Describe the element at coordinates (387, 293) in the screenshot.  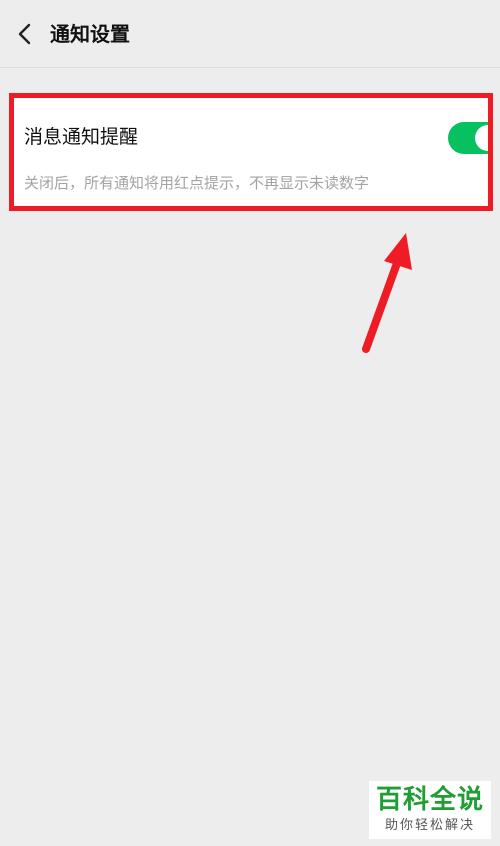
I see `arrow-up-icon` at that location.